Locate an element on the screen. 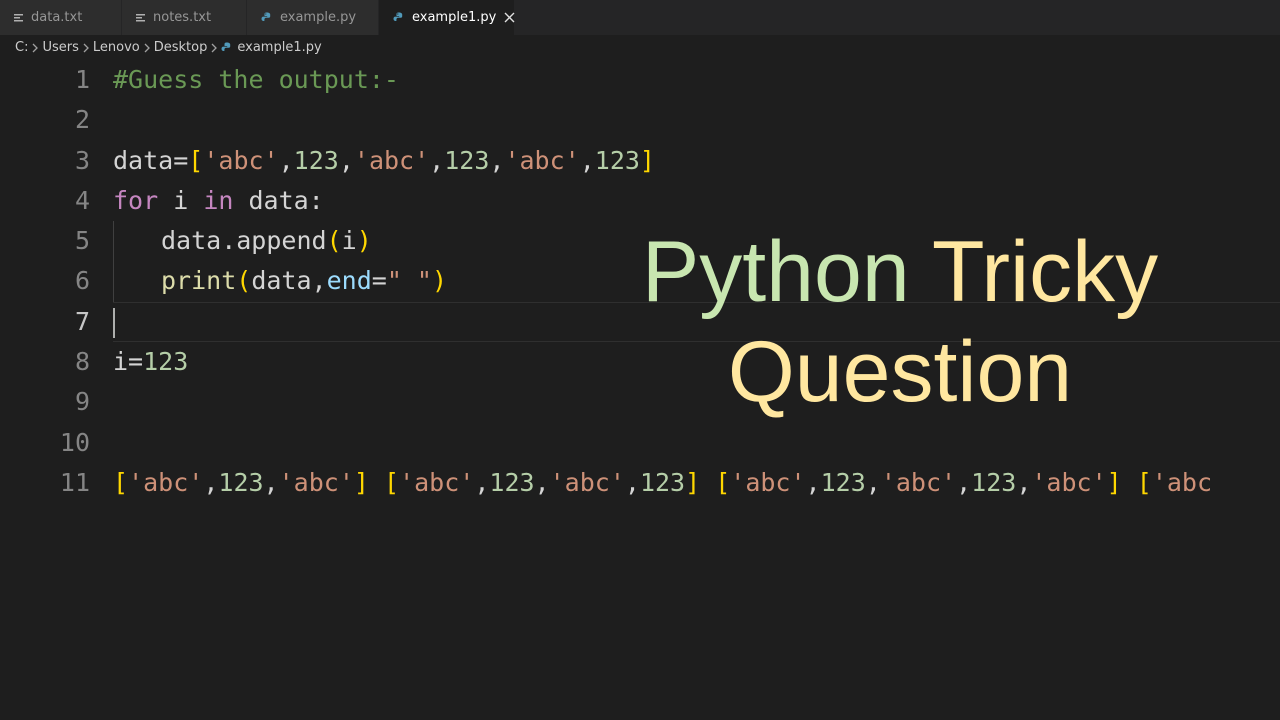 This screenshot has height=720, width=1280. token: 'abc is located at coordinates (1182, 482).